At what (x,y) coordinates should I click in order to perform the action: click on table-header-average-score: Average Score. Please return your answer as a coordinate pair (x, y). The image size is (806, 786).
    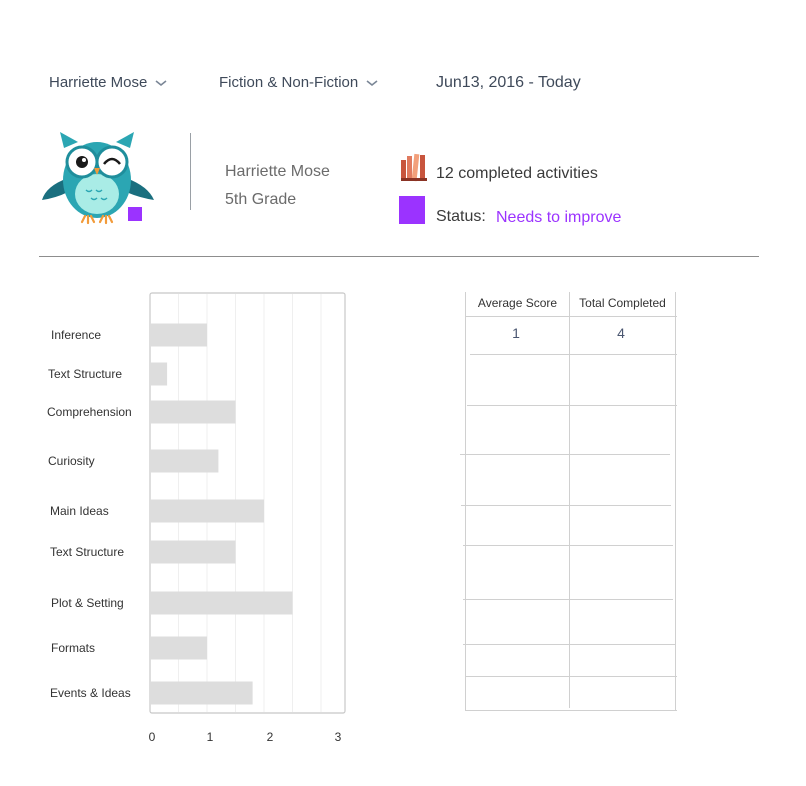
    Looking at the image, I should click on (517, 303).